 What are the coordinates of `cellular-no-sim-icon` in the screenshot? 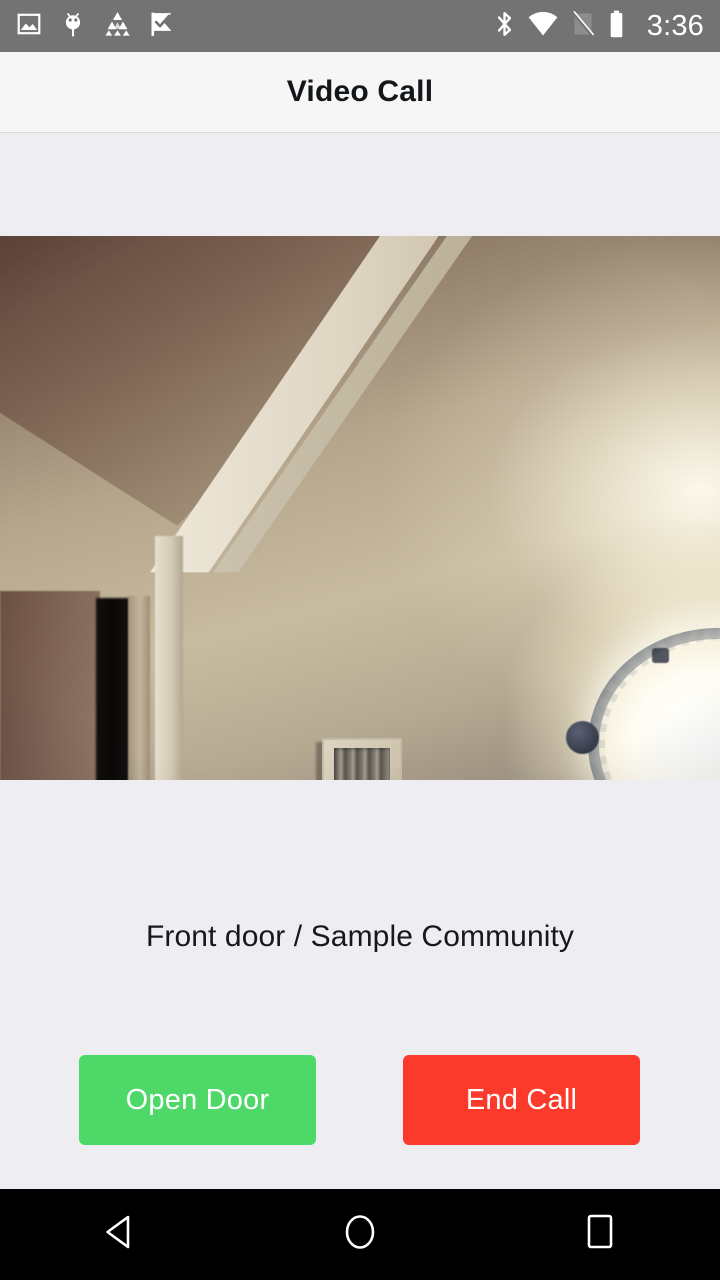 It's located at (583, 26).